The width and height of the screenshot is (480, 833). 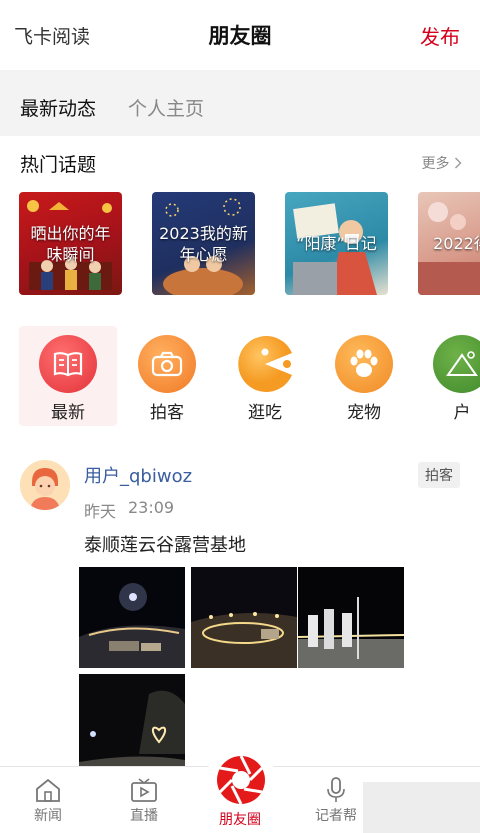 What do you see at coordinates (240, 820) in the screenshot?
I see `nav-moments-label: 朋友圈` at bounding box center [240, 820].